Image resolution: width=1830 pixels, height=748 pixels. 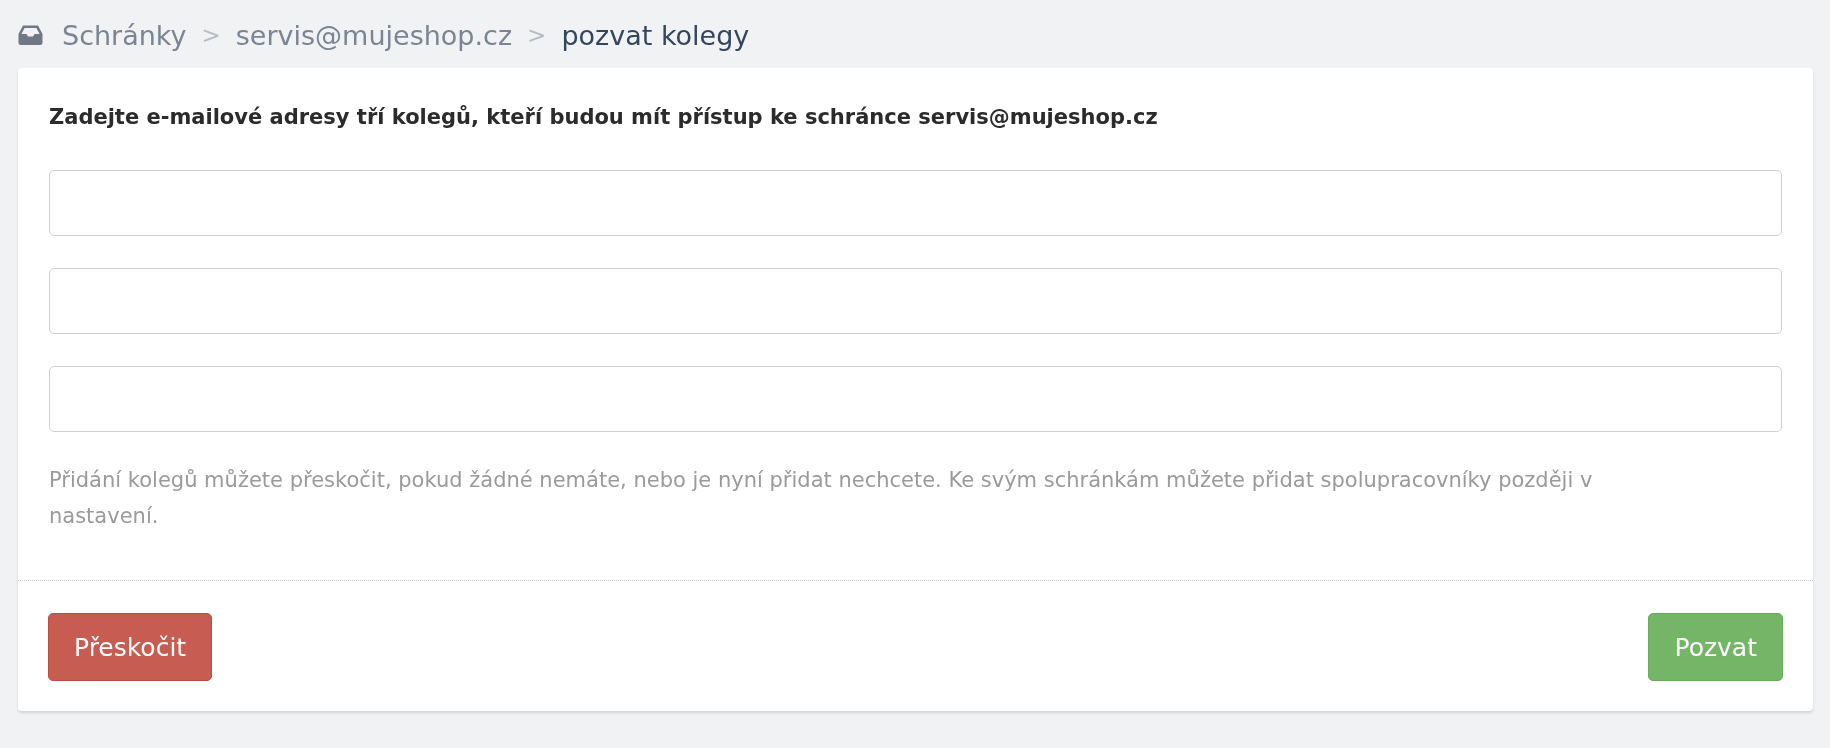 What do you see at coordinates (821, 498) in the screenshot?
I see `help-text: Přidání kolegů můžete přeskočit, pokud žádné nemáte, nebo je nyní přidat nechcete. Ke svým schránkám můžete přidat spolupracovníky později v nastavení.` at bounding box center [821, 498].